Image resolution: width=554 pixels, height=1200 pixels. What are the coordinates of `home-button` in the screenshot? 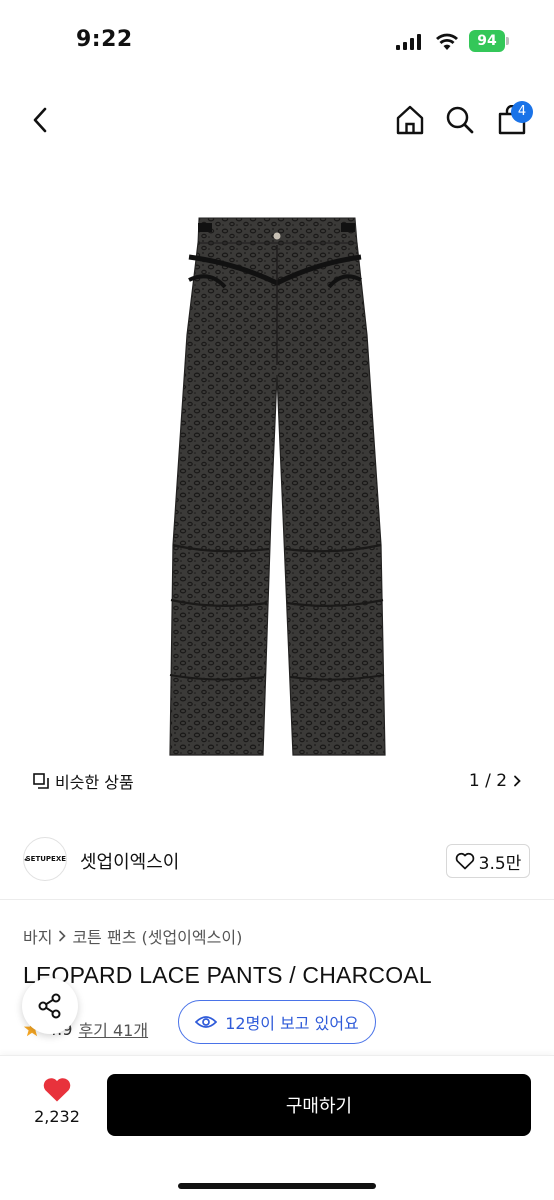 It's located at (410, 120).